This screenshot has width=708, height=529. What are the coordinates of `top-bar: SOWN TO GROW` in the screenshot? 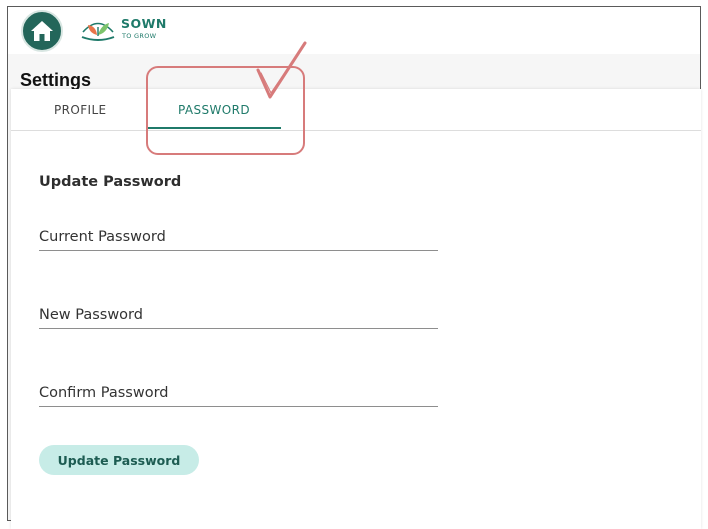 It's located at (354, 30).